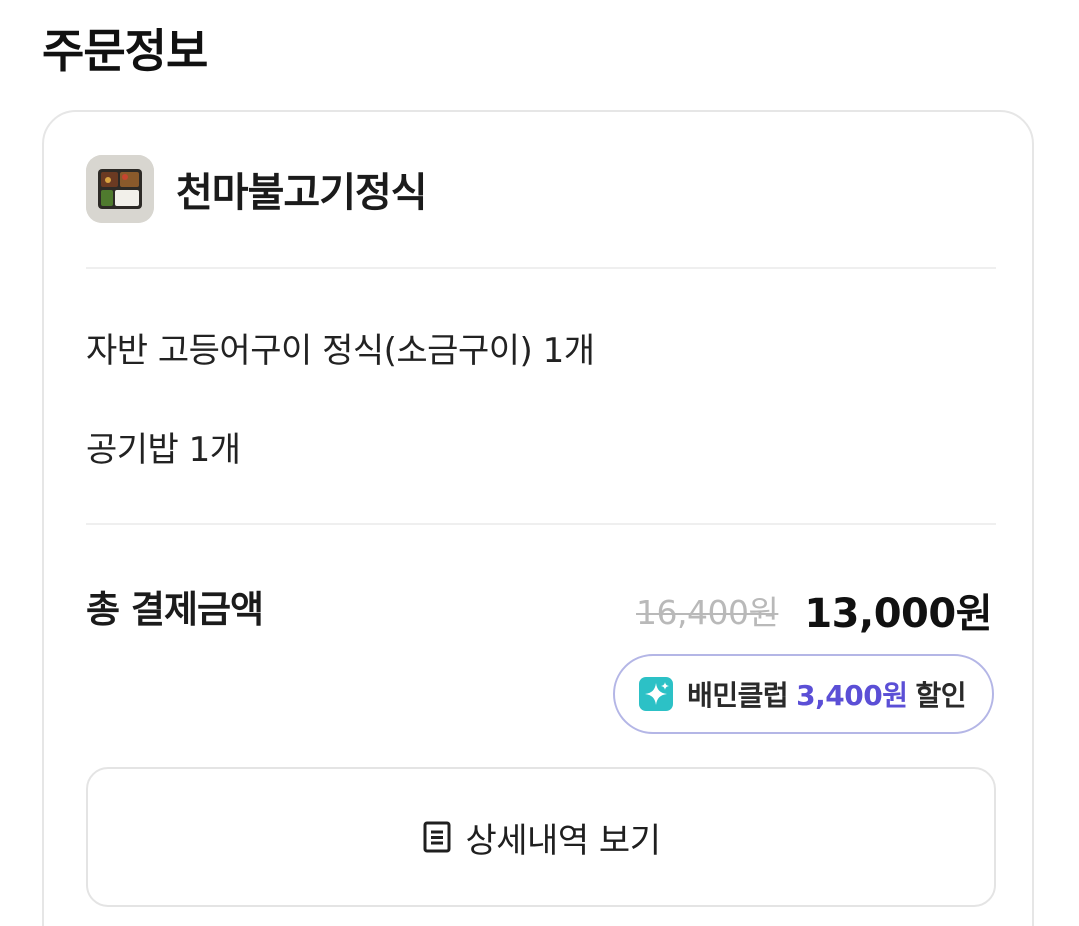  I want to click on view-details-label: 상세내역 보기, so click(563, 840).